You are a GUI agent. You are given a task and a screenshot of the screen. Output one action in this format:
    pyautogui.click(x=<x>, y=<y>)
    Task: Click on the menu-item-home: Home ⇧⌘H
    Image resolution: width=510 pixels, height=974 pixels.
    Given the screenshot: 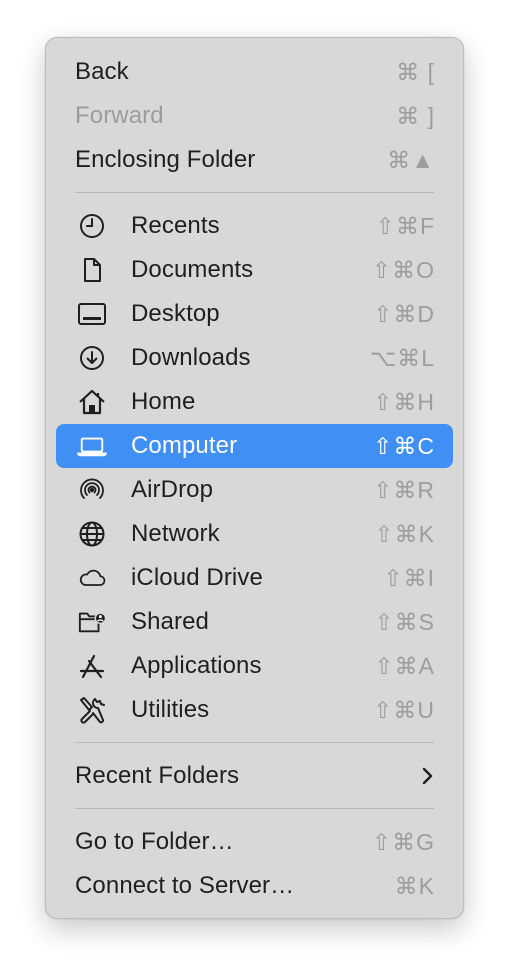 What is the action you would take?
    pyautogui.click(x=254, y=402)
    